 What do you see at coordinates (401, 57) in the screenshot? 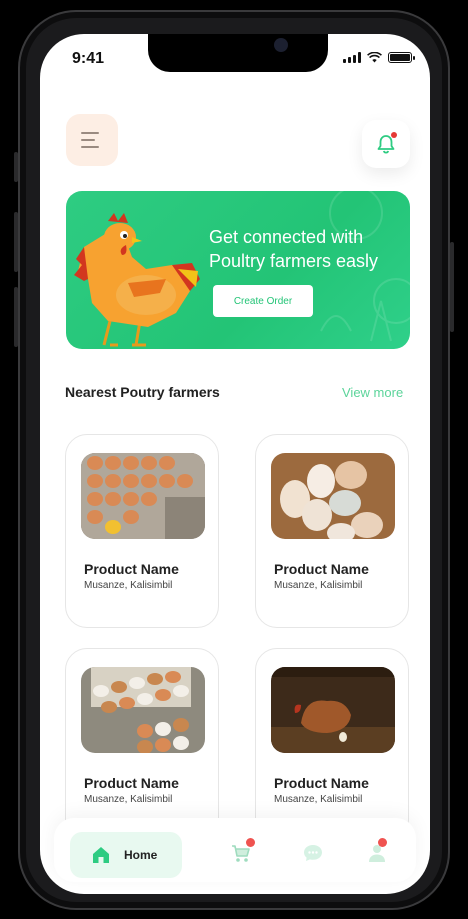
I see `battery-icon` at bounding box center [401, 57].